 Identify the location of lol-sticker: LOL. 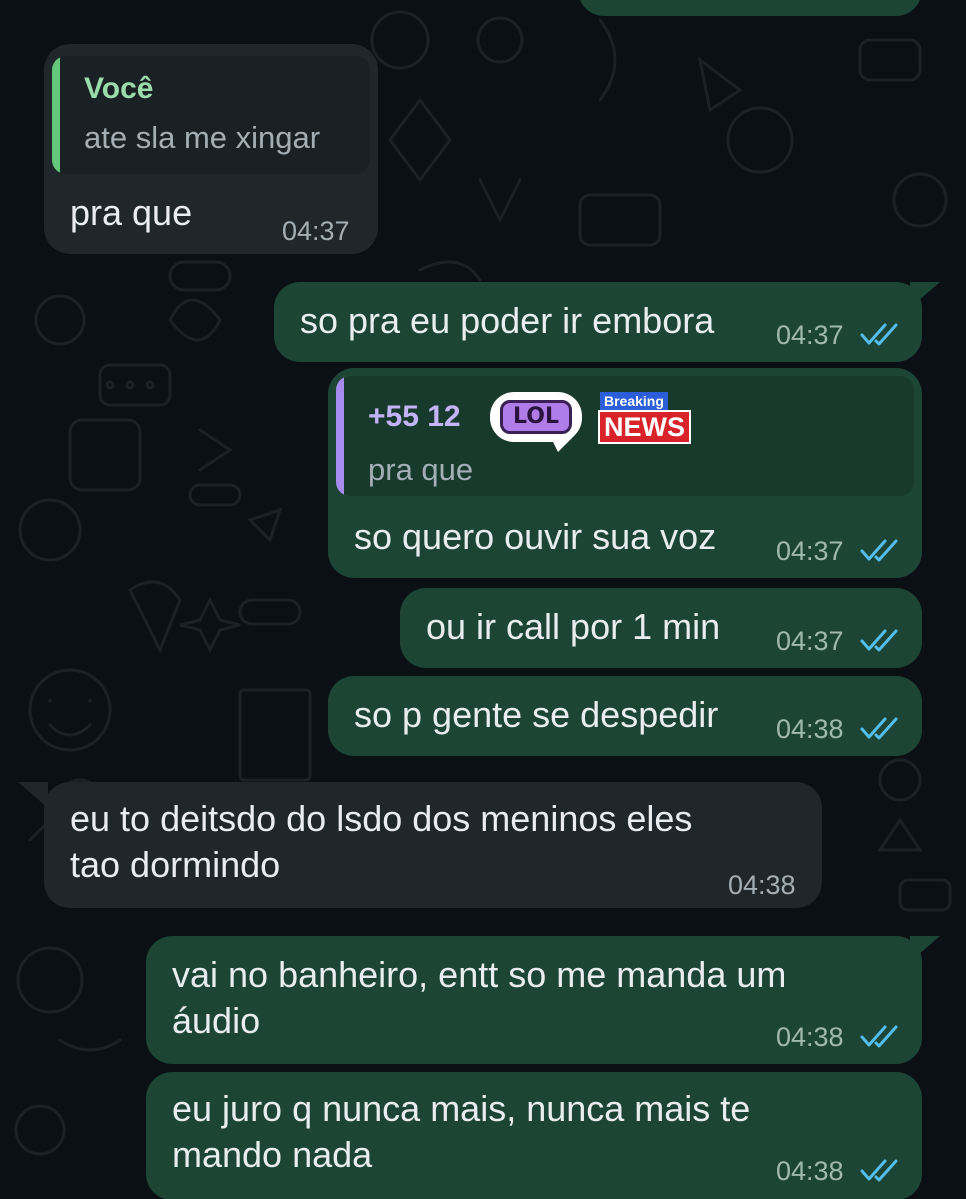
(538, 422).